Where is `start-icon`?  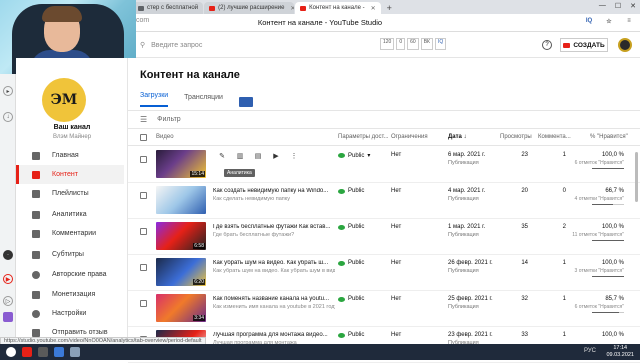 start-icon is located at coordinates (11, 352).